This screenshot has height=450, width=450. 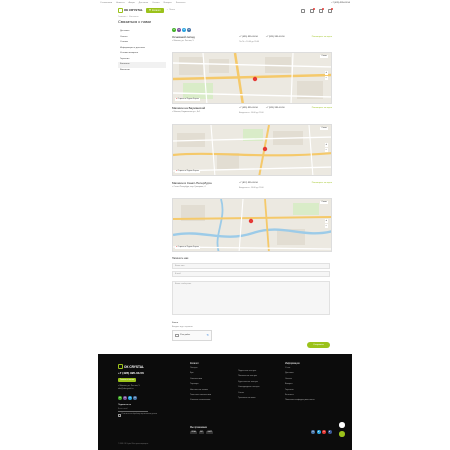 What do you see at coordinates (168, 3) in the screenshot?
I see `topbar-link: Возврат` at bounding box center [168, 3].